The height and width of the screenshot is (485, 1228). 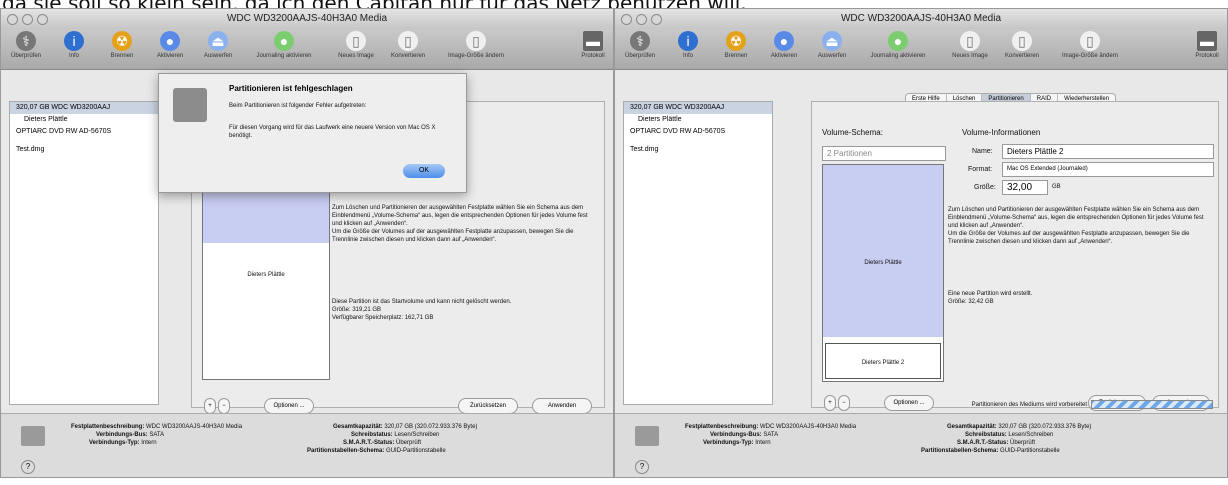 I want to click on partition-label: Dieters Plättle, so click(x=266, y=275).